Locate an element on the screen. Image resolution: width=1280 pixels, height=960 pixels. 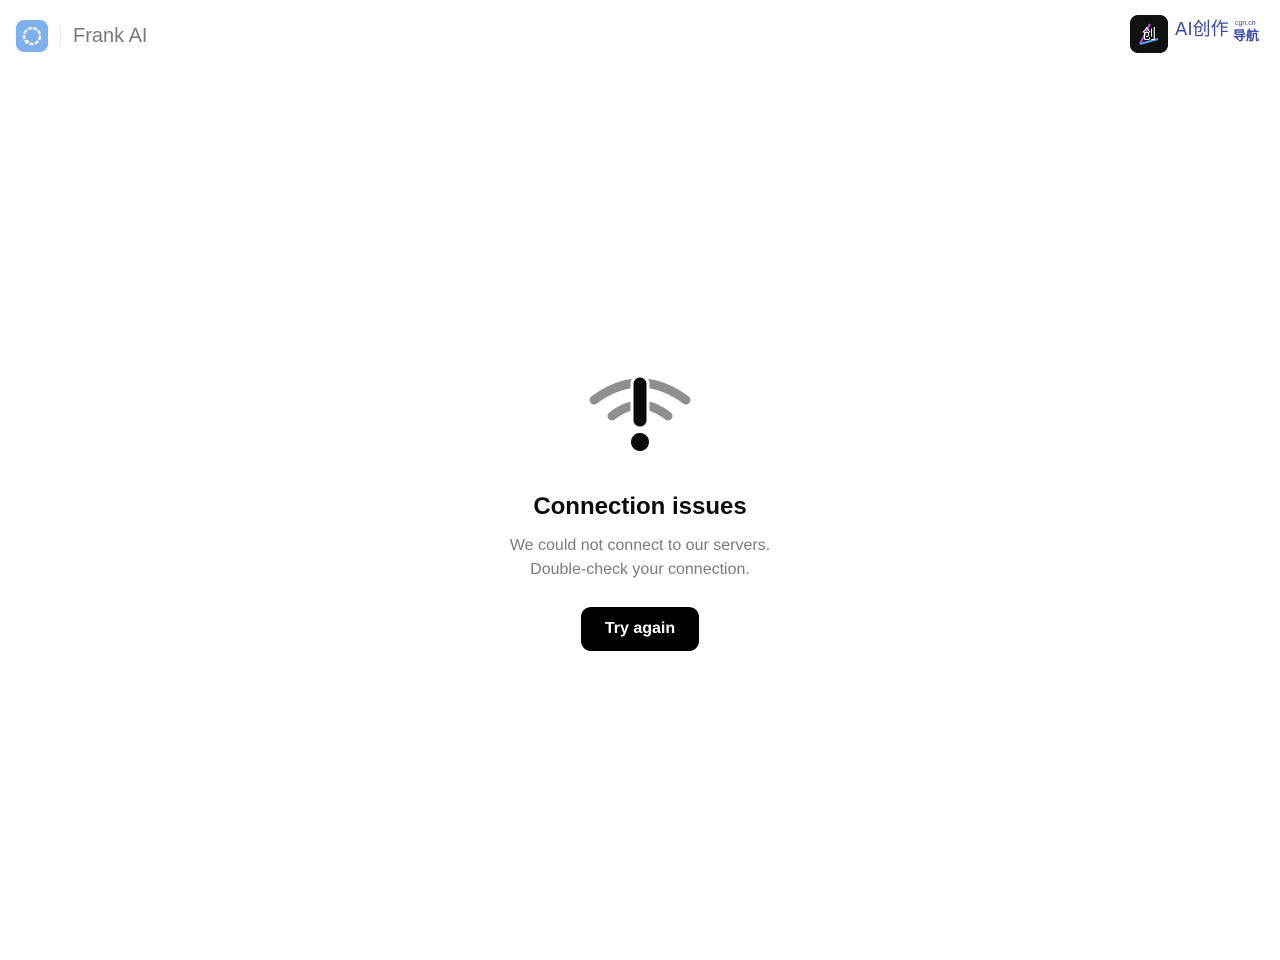
error-line-2: Double-check your connection. is located at coordinates (640, 569).